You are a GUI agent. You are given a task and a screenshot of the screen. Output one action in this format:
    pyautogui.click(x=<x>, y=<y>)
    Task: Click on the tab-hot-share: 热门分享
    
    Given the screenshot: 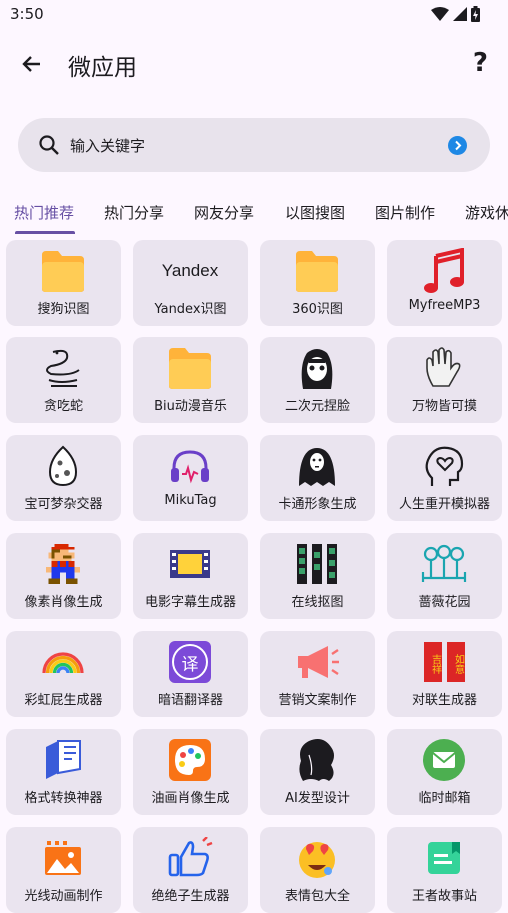 What is the action you would take?
    pyautogui.click(x=134, y=212)
    